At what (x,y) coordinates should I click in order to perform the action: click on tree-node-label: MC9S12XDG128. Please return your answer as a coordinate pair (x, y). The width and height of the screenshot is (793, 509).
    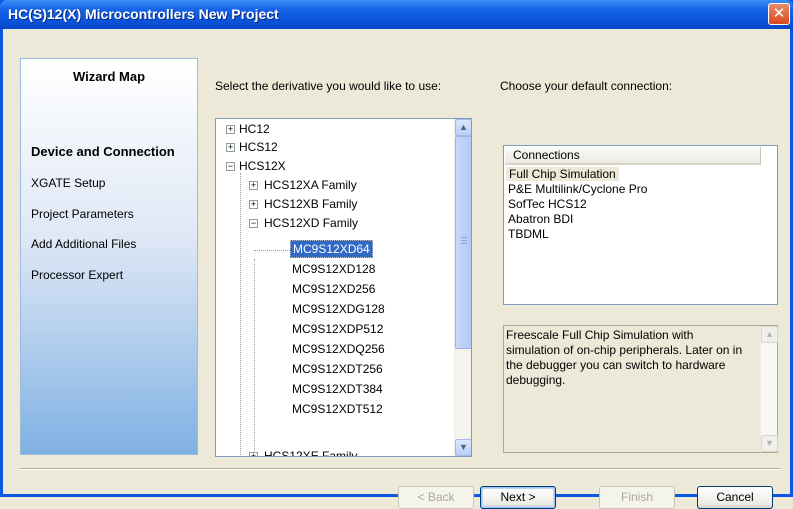
    Looking at the image, I should click on (338, 309).